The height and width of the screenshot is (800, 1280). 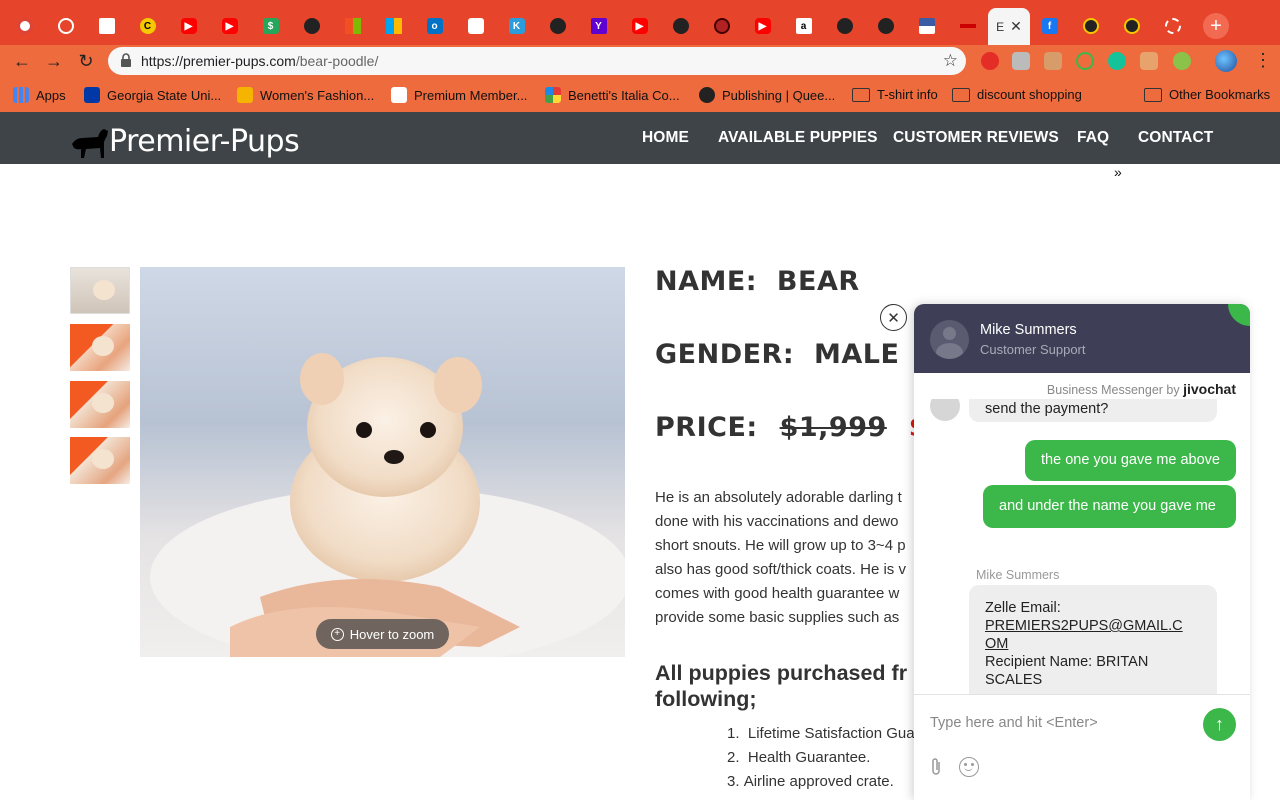 I want to click on reload-icon: ↻, so click(x=86, y=61).